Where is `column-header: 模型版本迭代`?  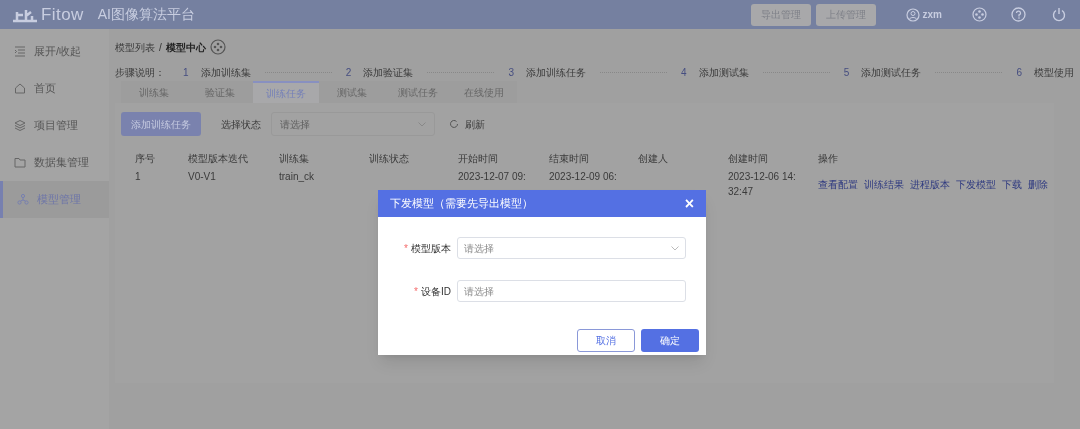 column-header: 模型版本迭代 is located at coordinates (218, 158).